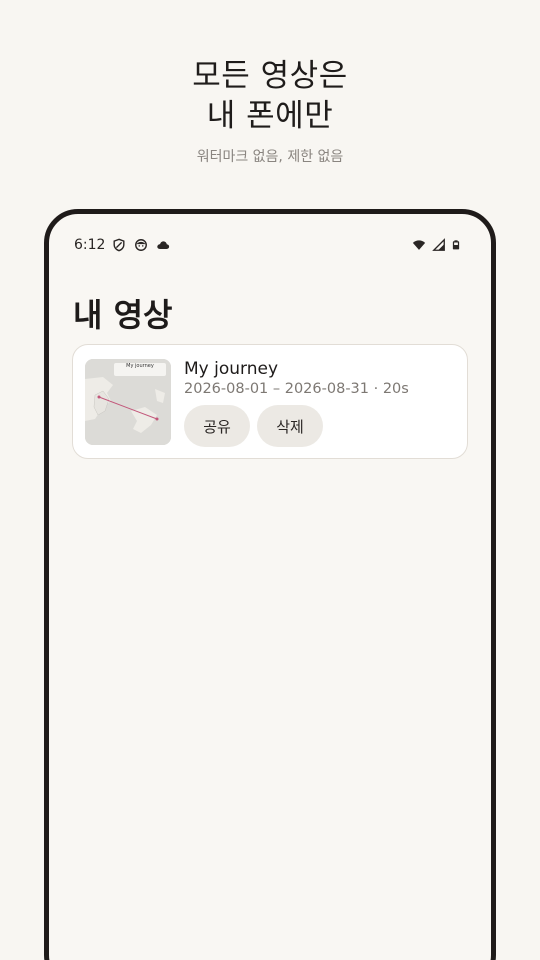 This screenshot has width=540, height=960. What do you see at coordinates (270, 242) in the screenshot?
I see `status-bar: 6:12` at bounding box center [270, 242].